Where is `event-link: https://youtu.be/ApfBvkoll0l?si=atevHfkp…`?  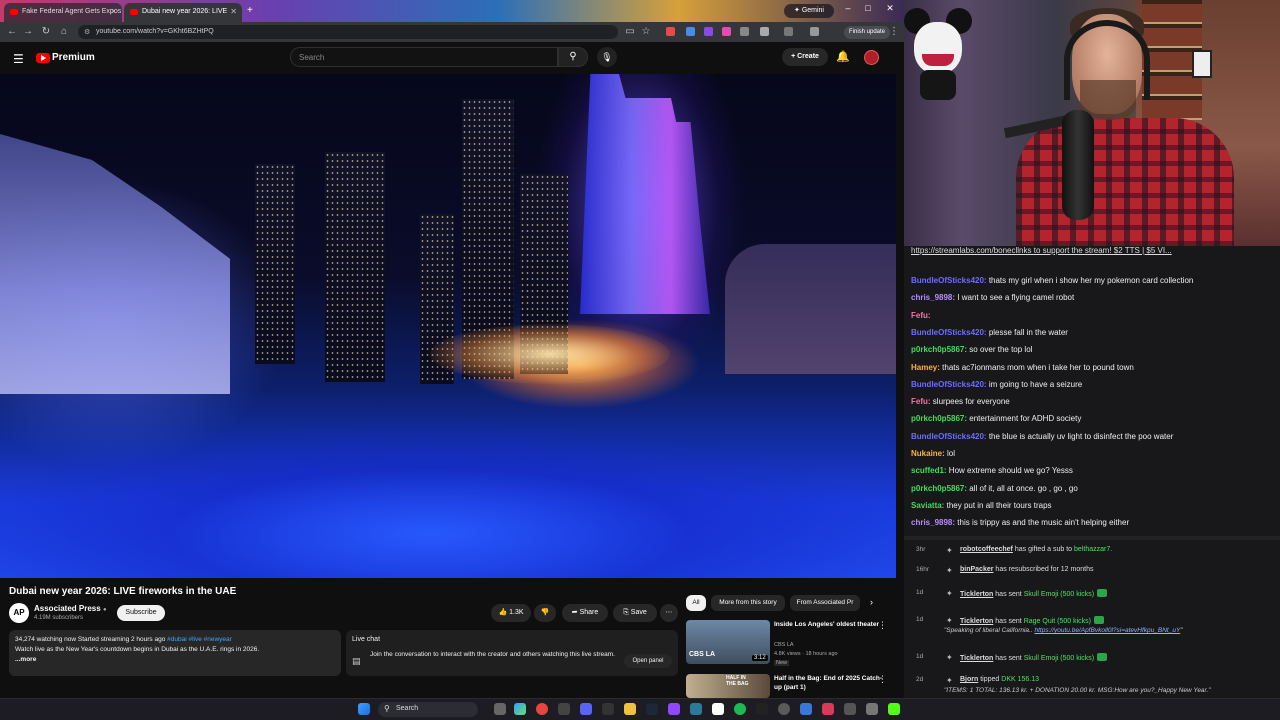
event-link: https://youtu.be/ApfBvkoll0l?si=atevHfkp… is located at coordinates (1107, 630).